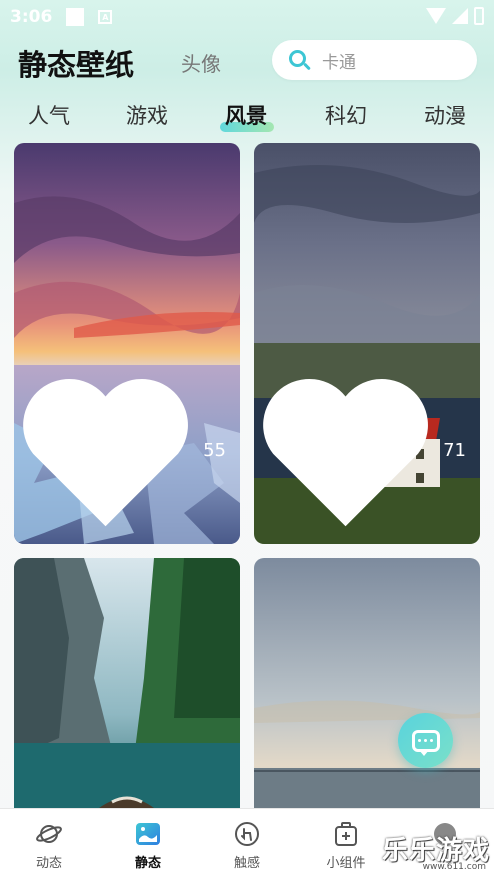  Describe the element at coordinates (148, 846) in the screenshot. I see `nav-item-static: 静态` at that location.